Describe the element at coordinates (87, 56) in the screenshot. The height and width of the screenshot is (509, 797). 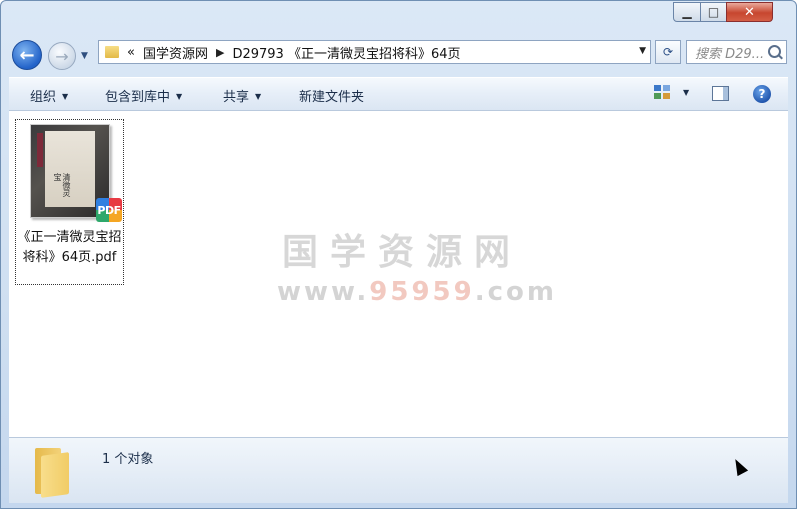
I see `recent-pages-dropdown: ▼` at that location.